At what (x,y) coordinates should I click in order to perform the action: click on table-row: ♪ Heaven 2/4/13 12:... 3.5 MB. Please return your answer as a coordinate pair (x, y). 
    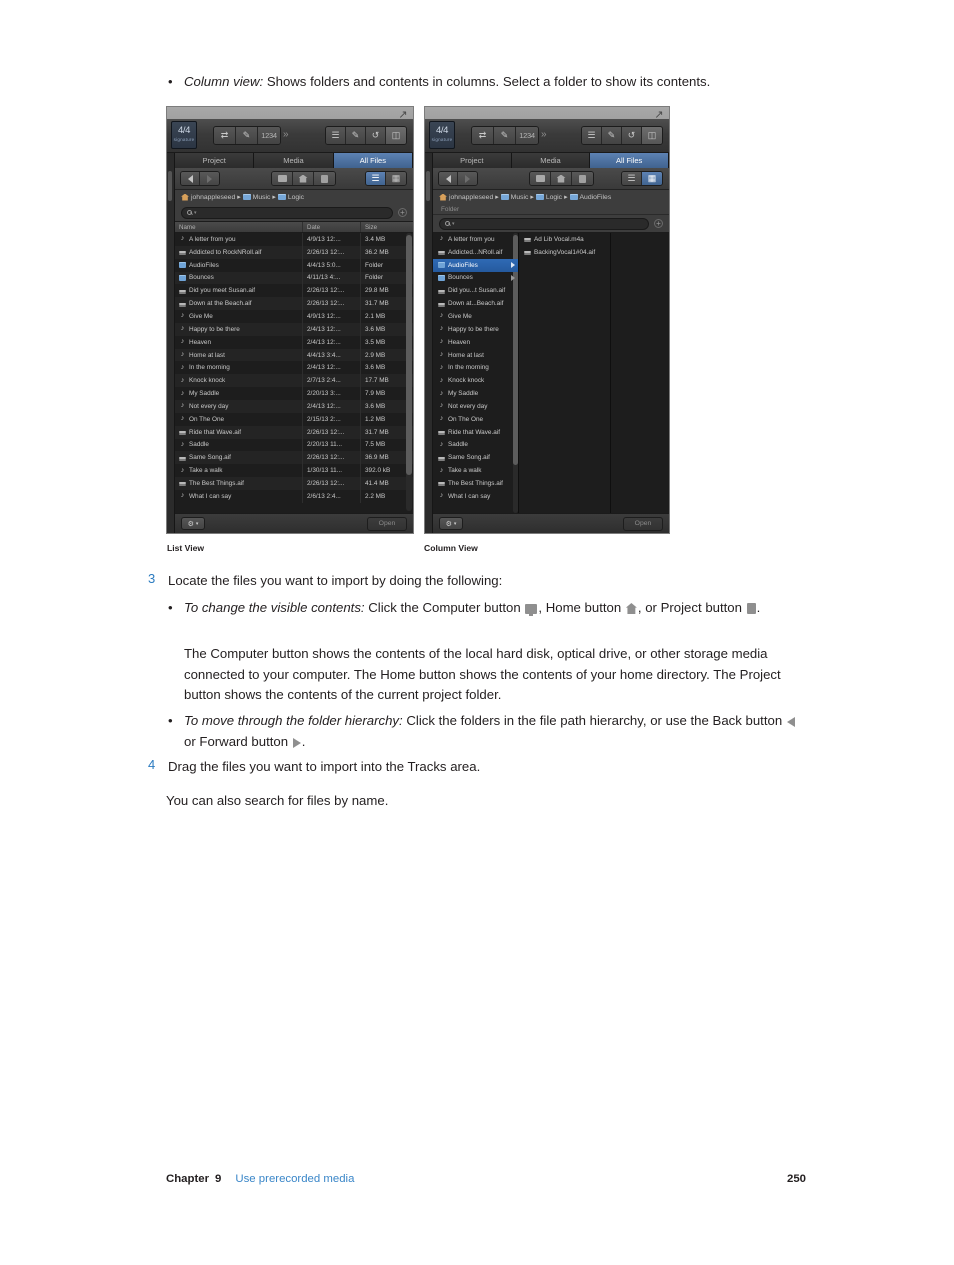
    Looking at the image, I should click on (294, 342).